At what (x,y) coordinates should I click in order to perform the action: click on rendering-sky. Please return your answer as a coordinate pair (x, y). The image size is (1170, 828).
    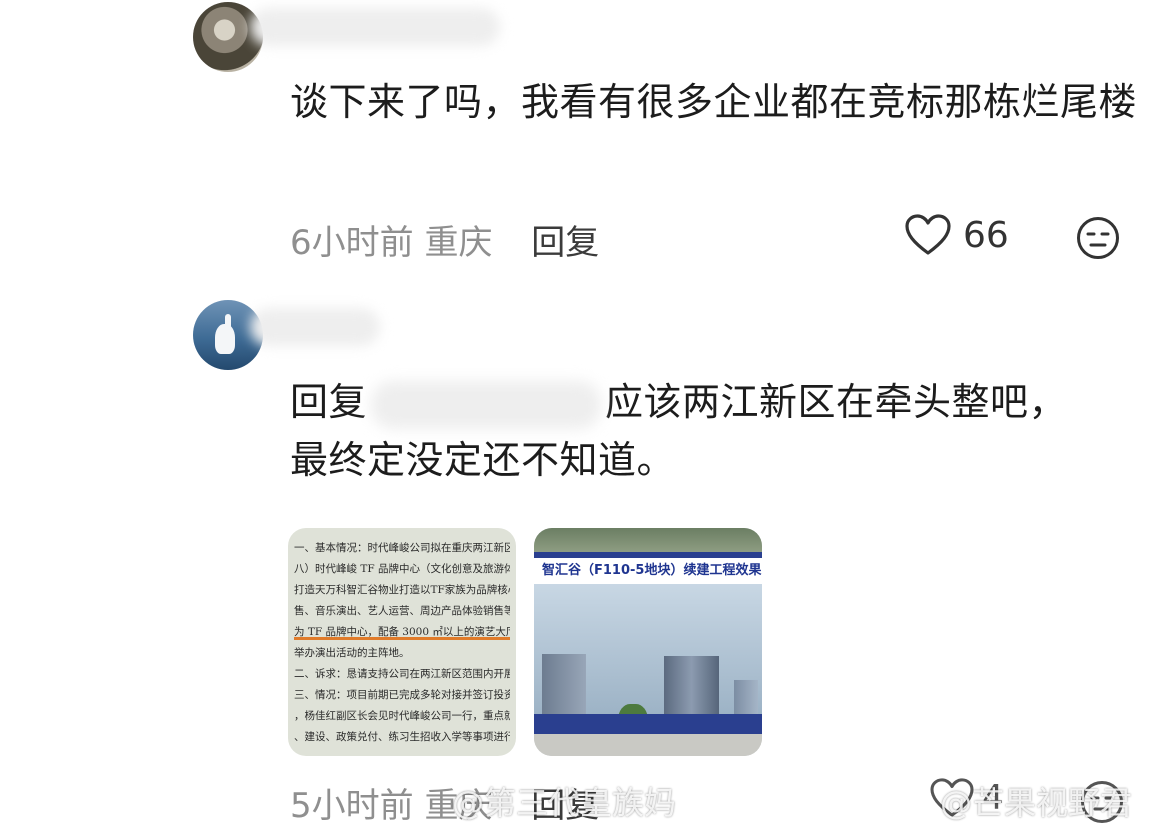
    Looking at the image, I should click on (648, 666).